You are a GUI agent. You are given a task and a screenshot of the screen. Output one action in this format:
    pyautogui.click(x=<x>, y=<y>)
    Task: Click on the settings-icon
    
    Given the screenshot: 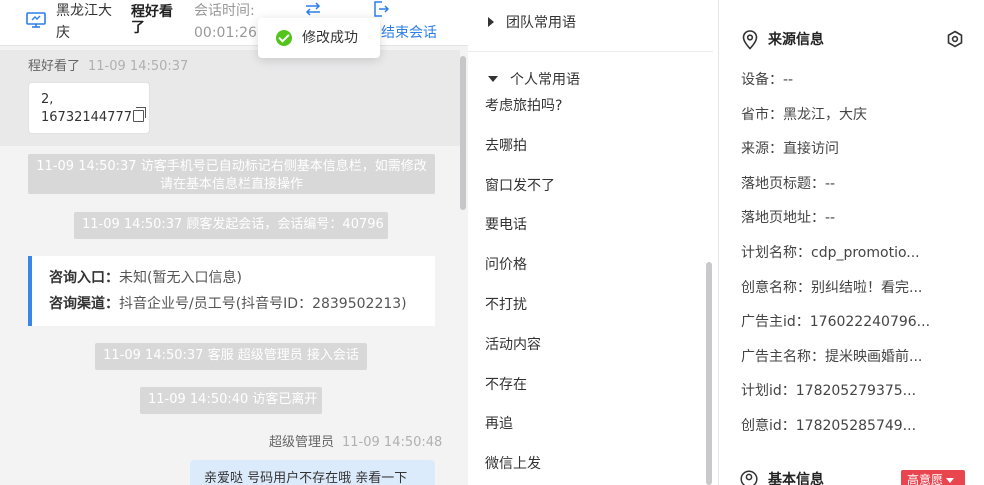 What is the action you would take?
    pyautogui.click(x=955, y=39)
    